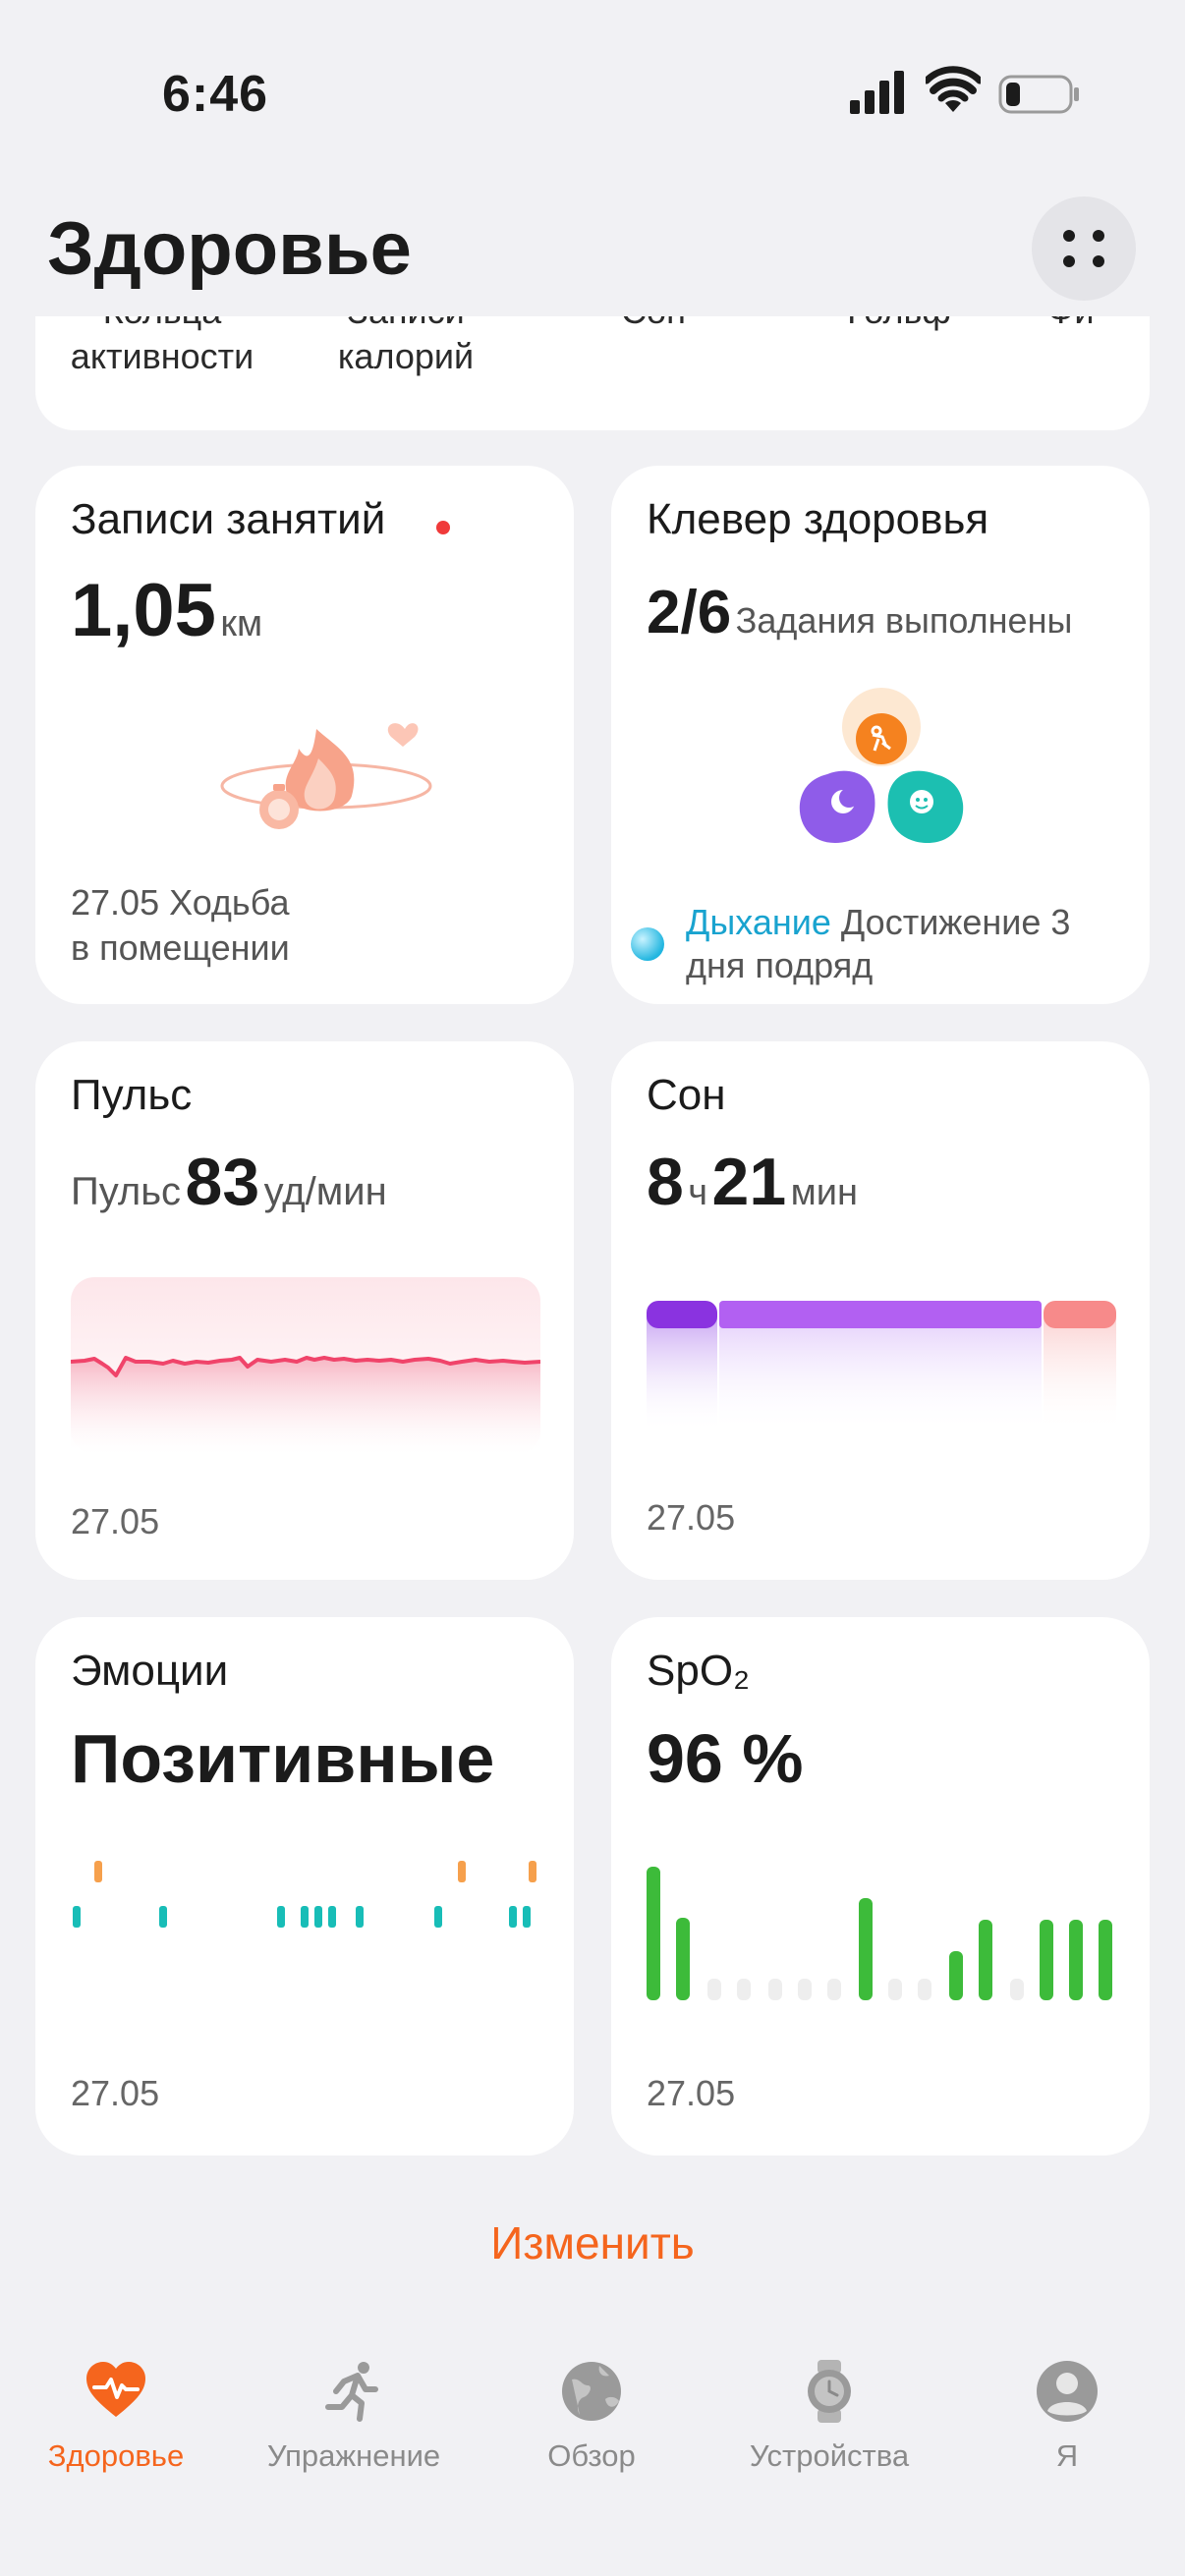  Describe the element at coordinates (1067, 2455) in the screenshot. I see `nav-me-label: Я` at that location.